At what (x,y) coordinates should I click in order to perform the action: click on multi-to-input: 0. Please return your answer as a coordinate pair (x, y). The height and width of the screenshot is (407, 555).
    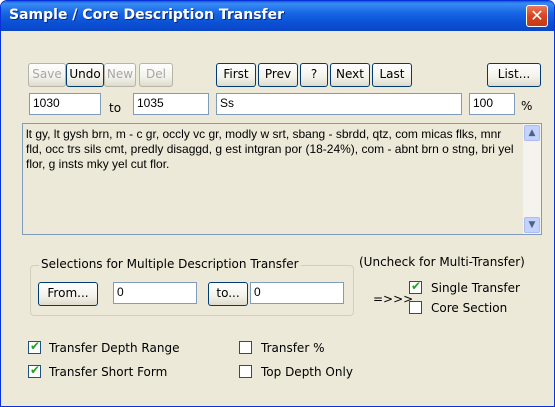
    Looking at the image, I should click on (297, 293).